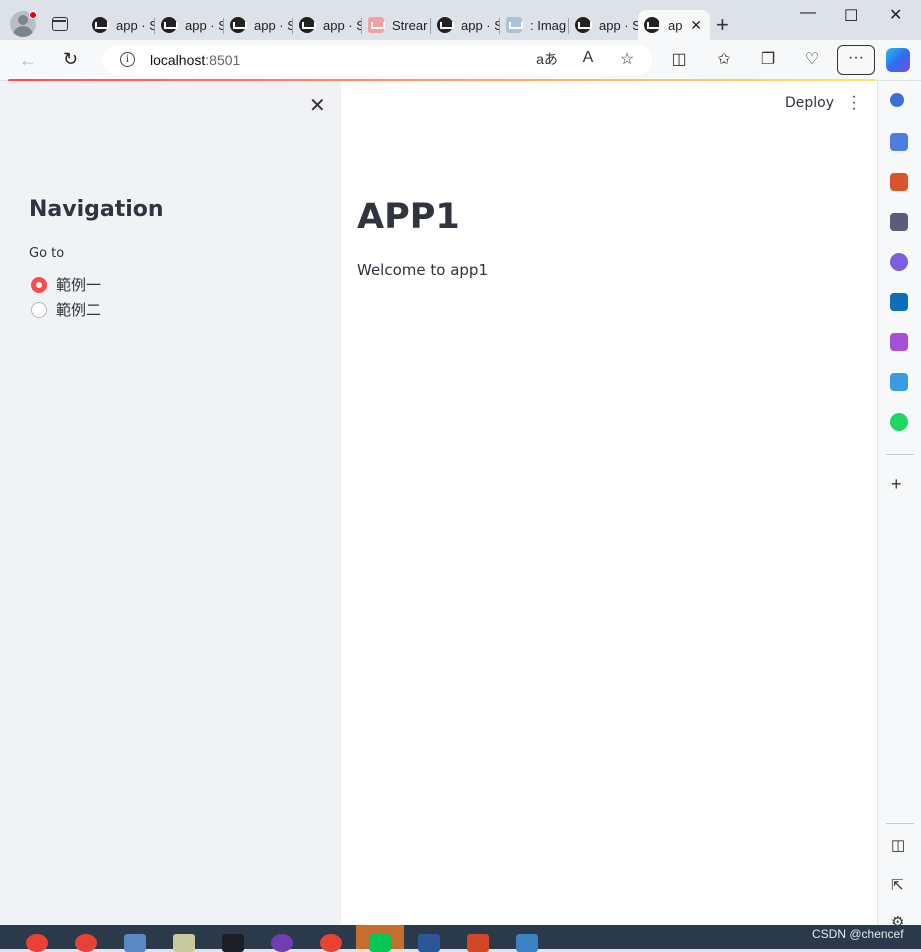 The height and width of the screenshot is (952, 921). What do you see at coordinates (410, 25) in the screenshot?
I see `tab-label: Strear` at bounding box center [410, 25].